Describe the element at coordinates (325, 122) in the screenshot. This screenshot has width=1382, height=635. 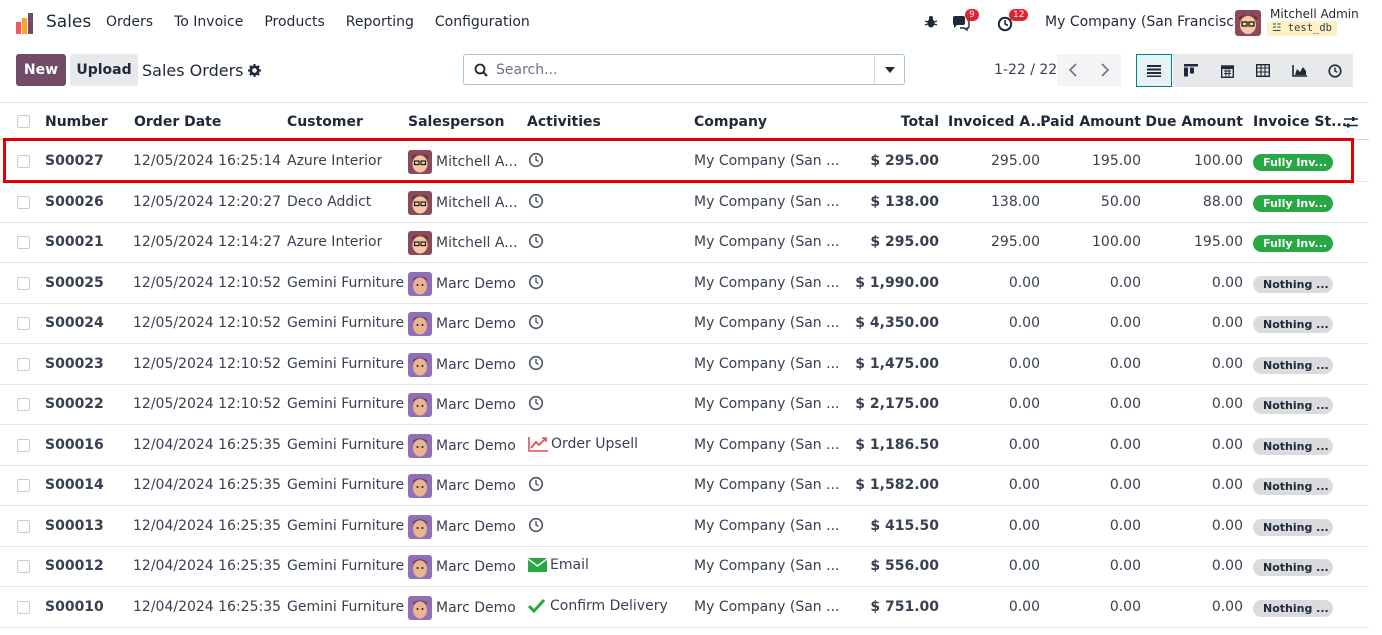
I see `column-header-customer: Customer` at that location.